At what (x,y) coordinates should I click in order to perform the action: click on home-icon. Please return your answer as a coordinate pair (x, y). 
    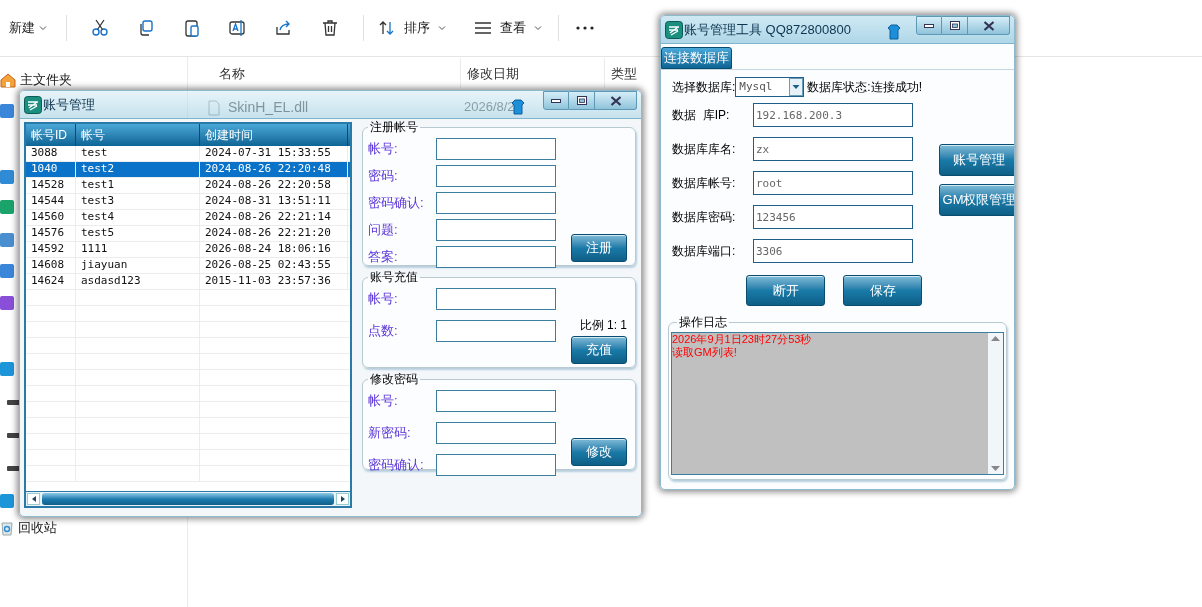
    Looking at the image, I should click on (8, 79).